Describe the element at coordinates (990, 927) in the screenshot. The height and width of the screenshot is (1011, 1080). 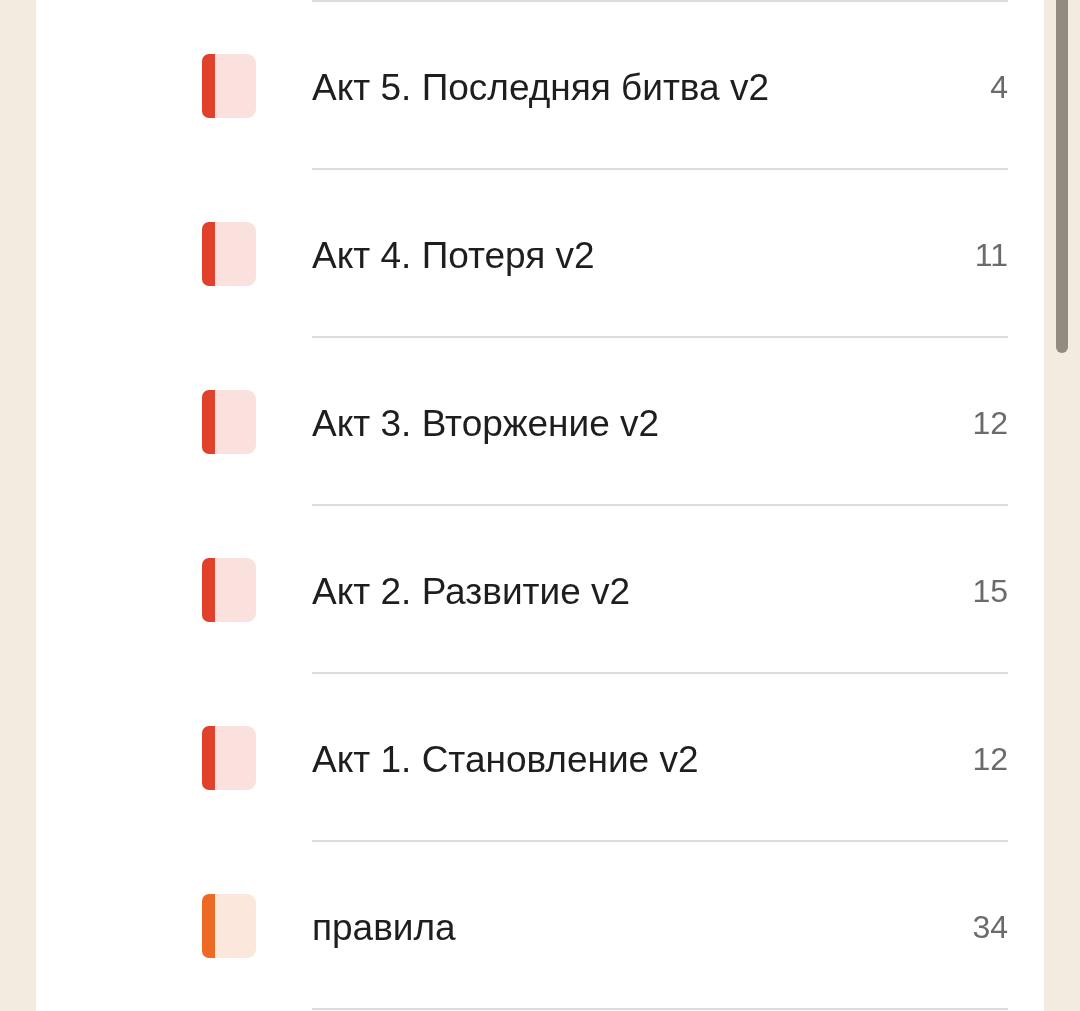
I see `item-count: 34` at that location.